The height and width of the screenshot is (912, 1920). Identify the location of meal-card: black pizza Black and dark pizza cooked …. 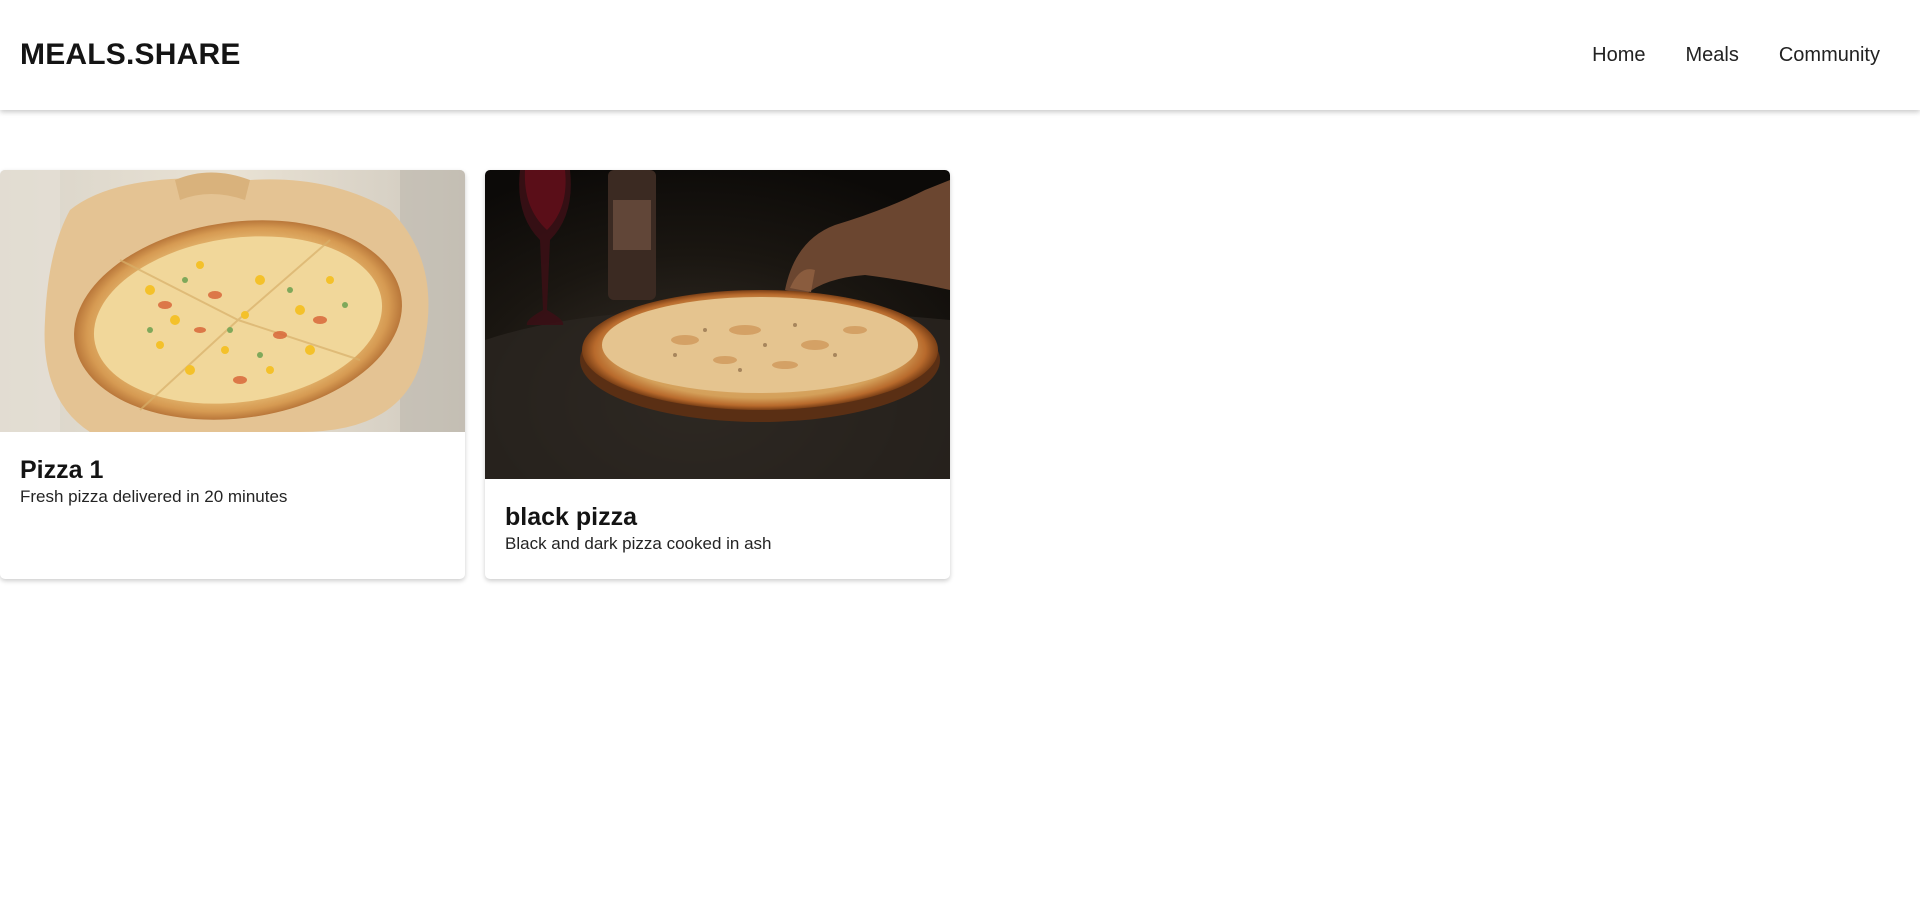
(717, 374).